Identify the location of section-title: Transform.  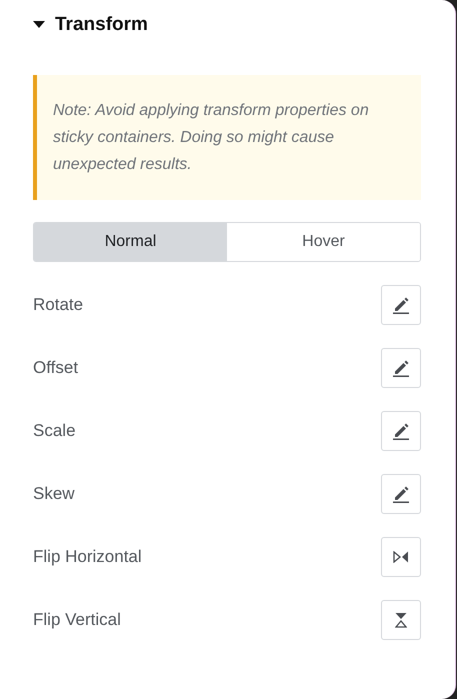
(101, 25).